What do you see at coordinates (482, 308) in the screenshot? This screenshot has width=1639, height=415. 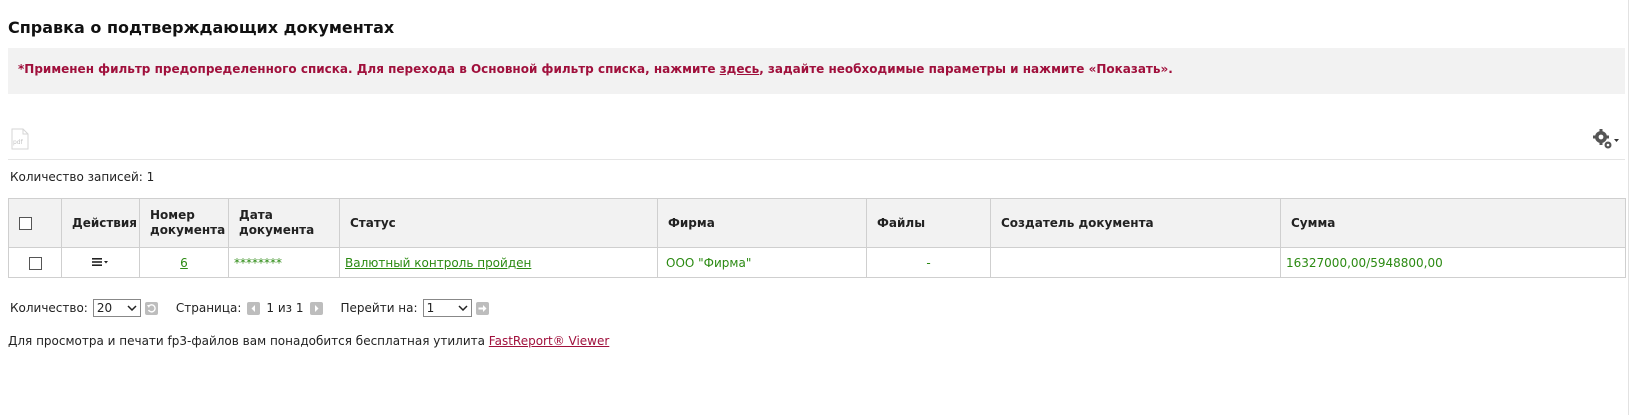 I see `goto-arrow-icon` at bounding box center [482, 308].